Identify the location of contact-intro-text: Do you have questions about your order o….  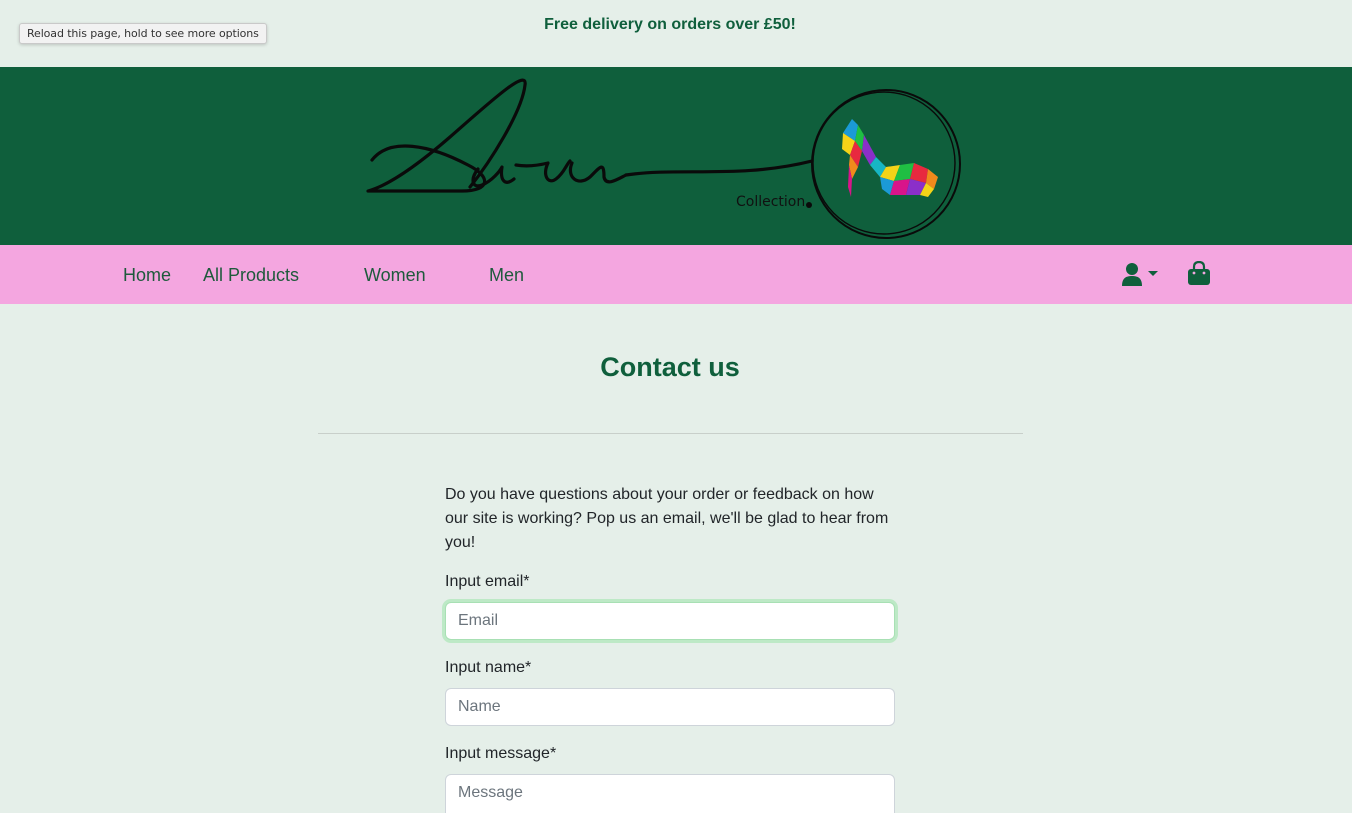
(667, 518).